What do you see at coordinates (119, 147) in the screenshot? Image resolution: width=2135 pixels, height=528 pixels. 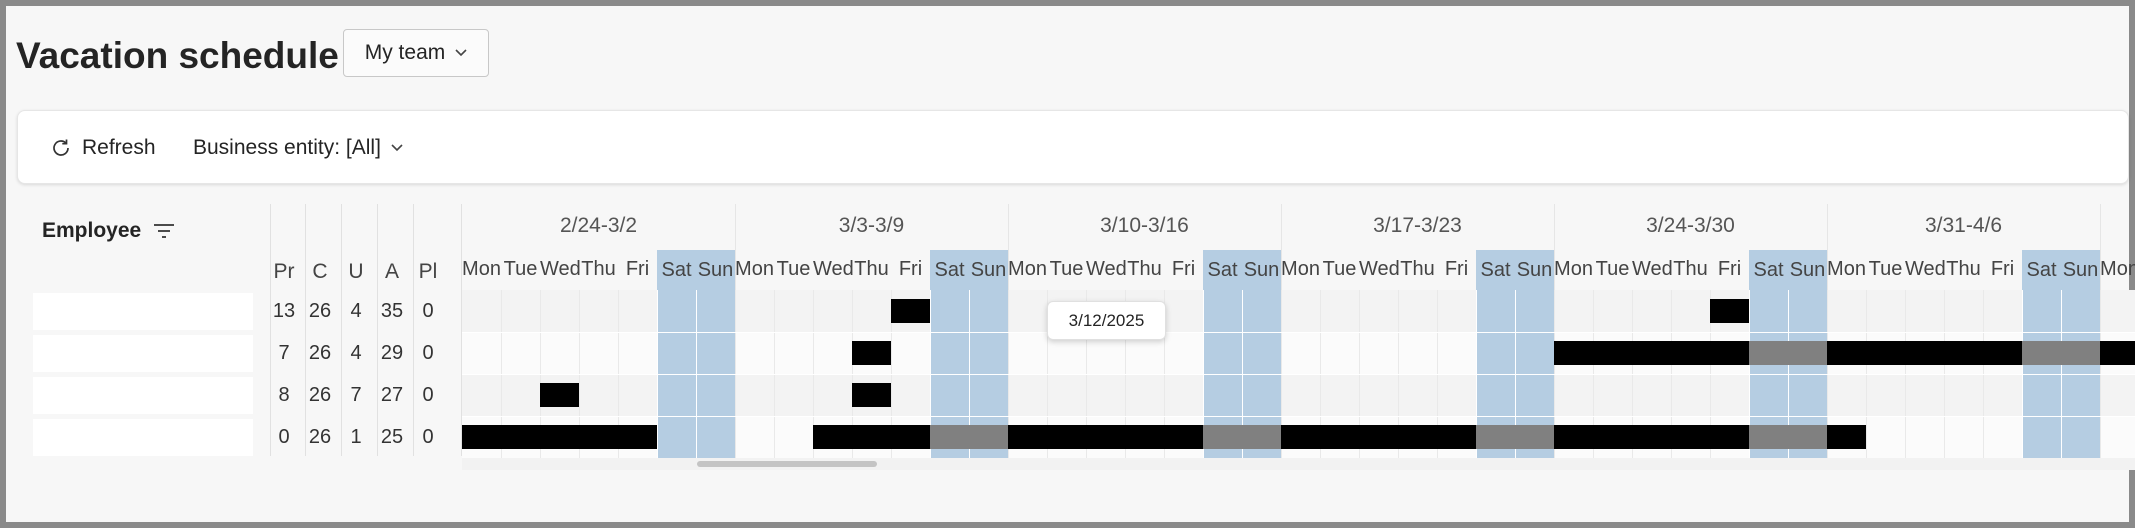 I see `refresh-label: Refresh` at bounding box center [119, 147].